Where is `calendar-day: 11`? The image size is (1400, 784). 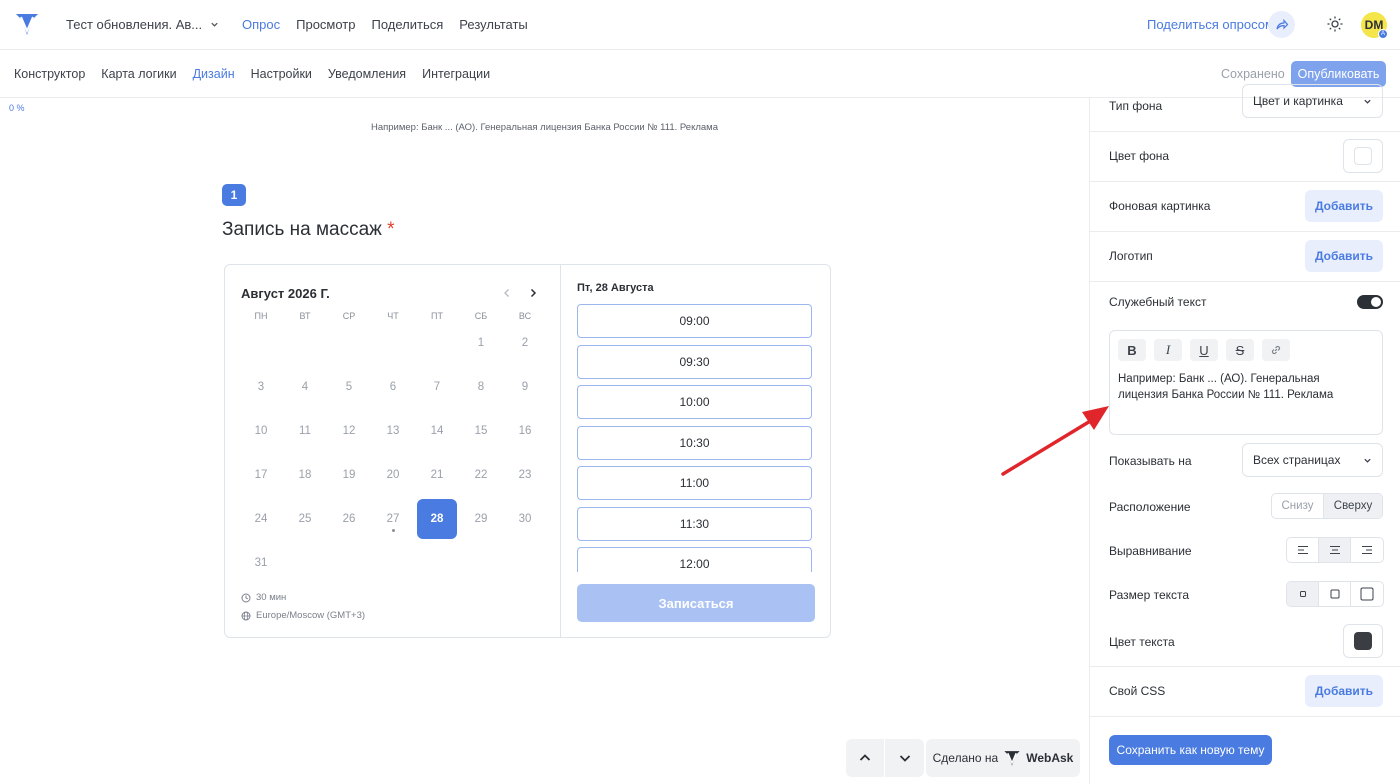 calendar-day: 11 is located at coordinates (305, 431).